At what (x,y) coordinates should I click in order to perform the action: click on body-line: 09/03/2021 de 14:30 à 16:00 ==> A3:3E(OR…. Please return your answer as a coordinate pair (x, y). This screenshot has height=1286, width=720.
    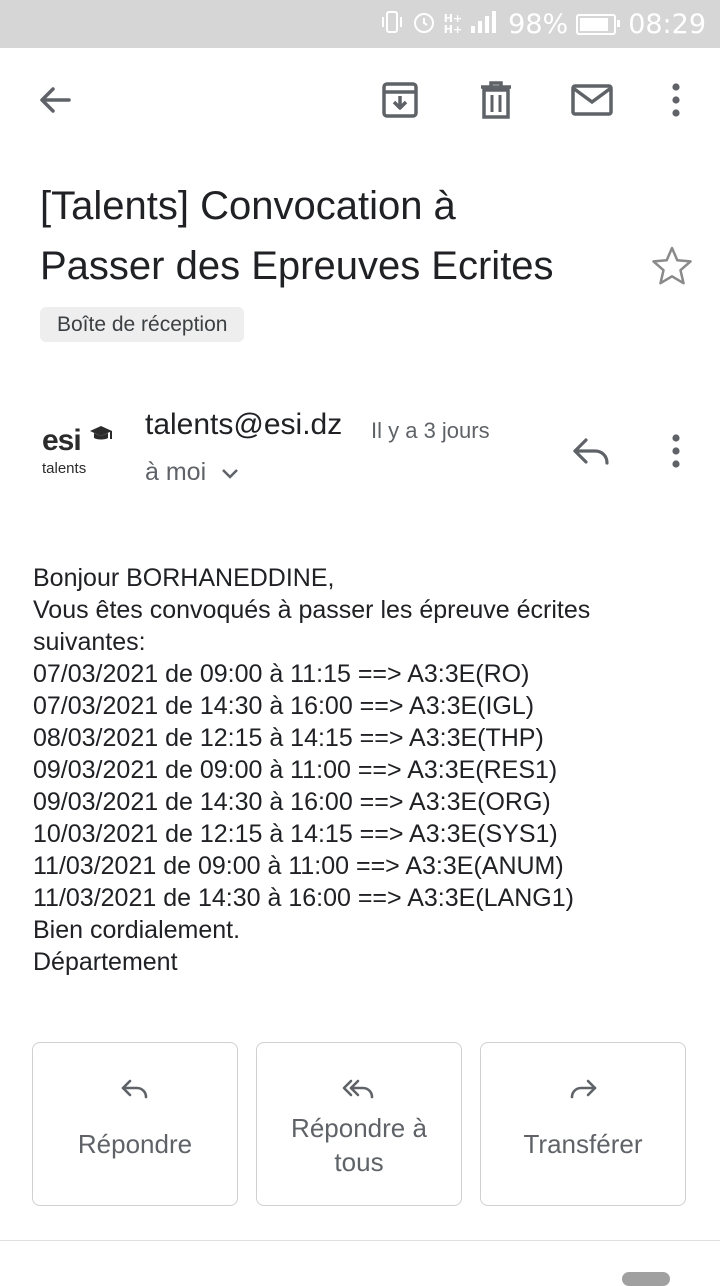
    Looking at the image, I should click on (292, 802).